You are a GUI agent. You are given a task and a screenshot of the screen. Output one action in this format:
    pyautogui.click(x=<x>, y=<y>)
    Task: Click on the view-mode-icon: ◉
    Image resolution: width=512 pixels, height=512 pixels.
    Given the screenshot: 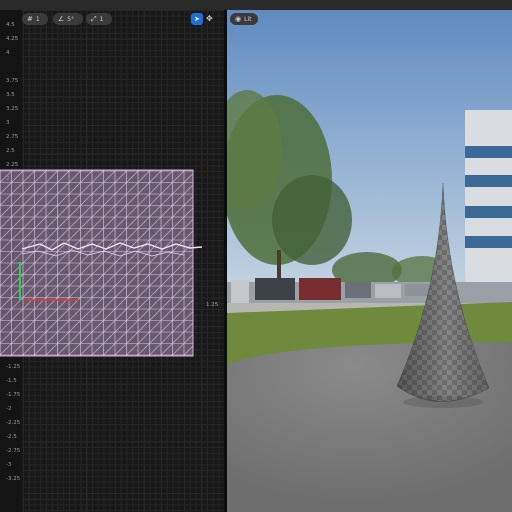 What is the action you would take?
    pyautogui.click(x=238, y=18)
    